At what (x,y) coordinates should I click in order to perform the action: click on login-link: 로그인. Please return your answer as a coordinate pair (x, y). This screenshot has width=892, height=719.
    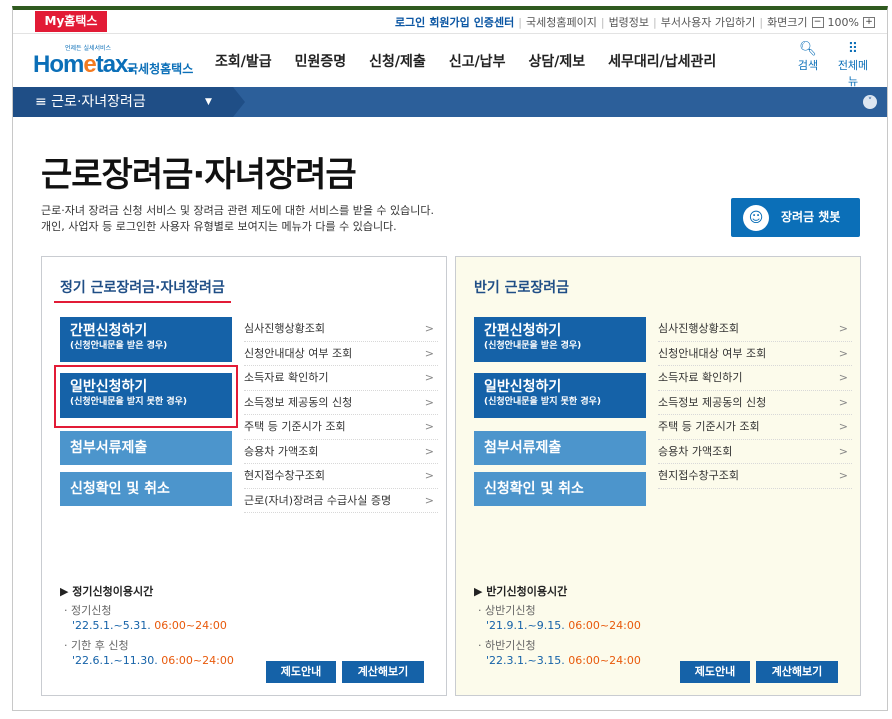
    Looking at the image, I should click on (410, 22).